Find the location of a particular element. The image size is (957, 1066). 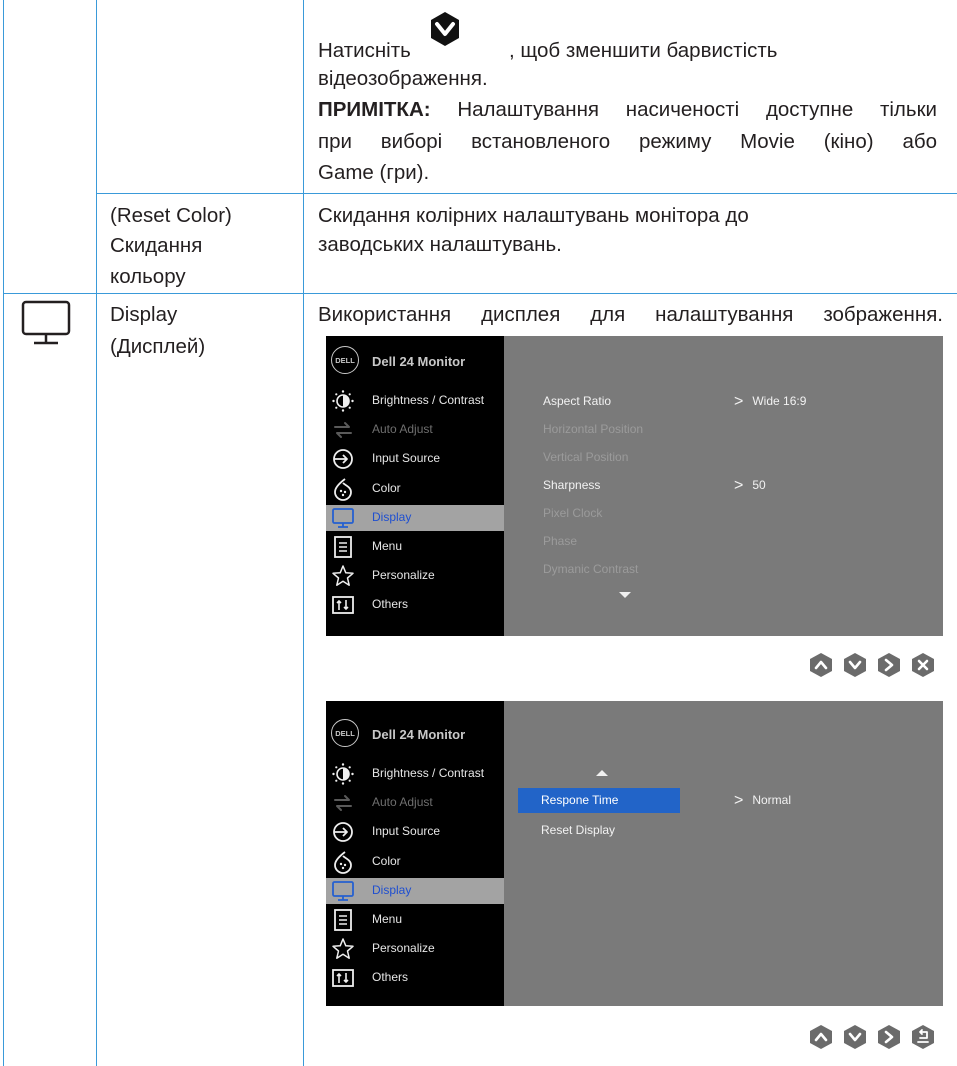

osd-option-selected: Respone Time is located at coordinates (599, 800).